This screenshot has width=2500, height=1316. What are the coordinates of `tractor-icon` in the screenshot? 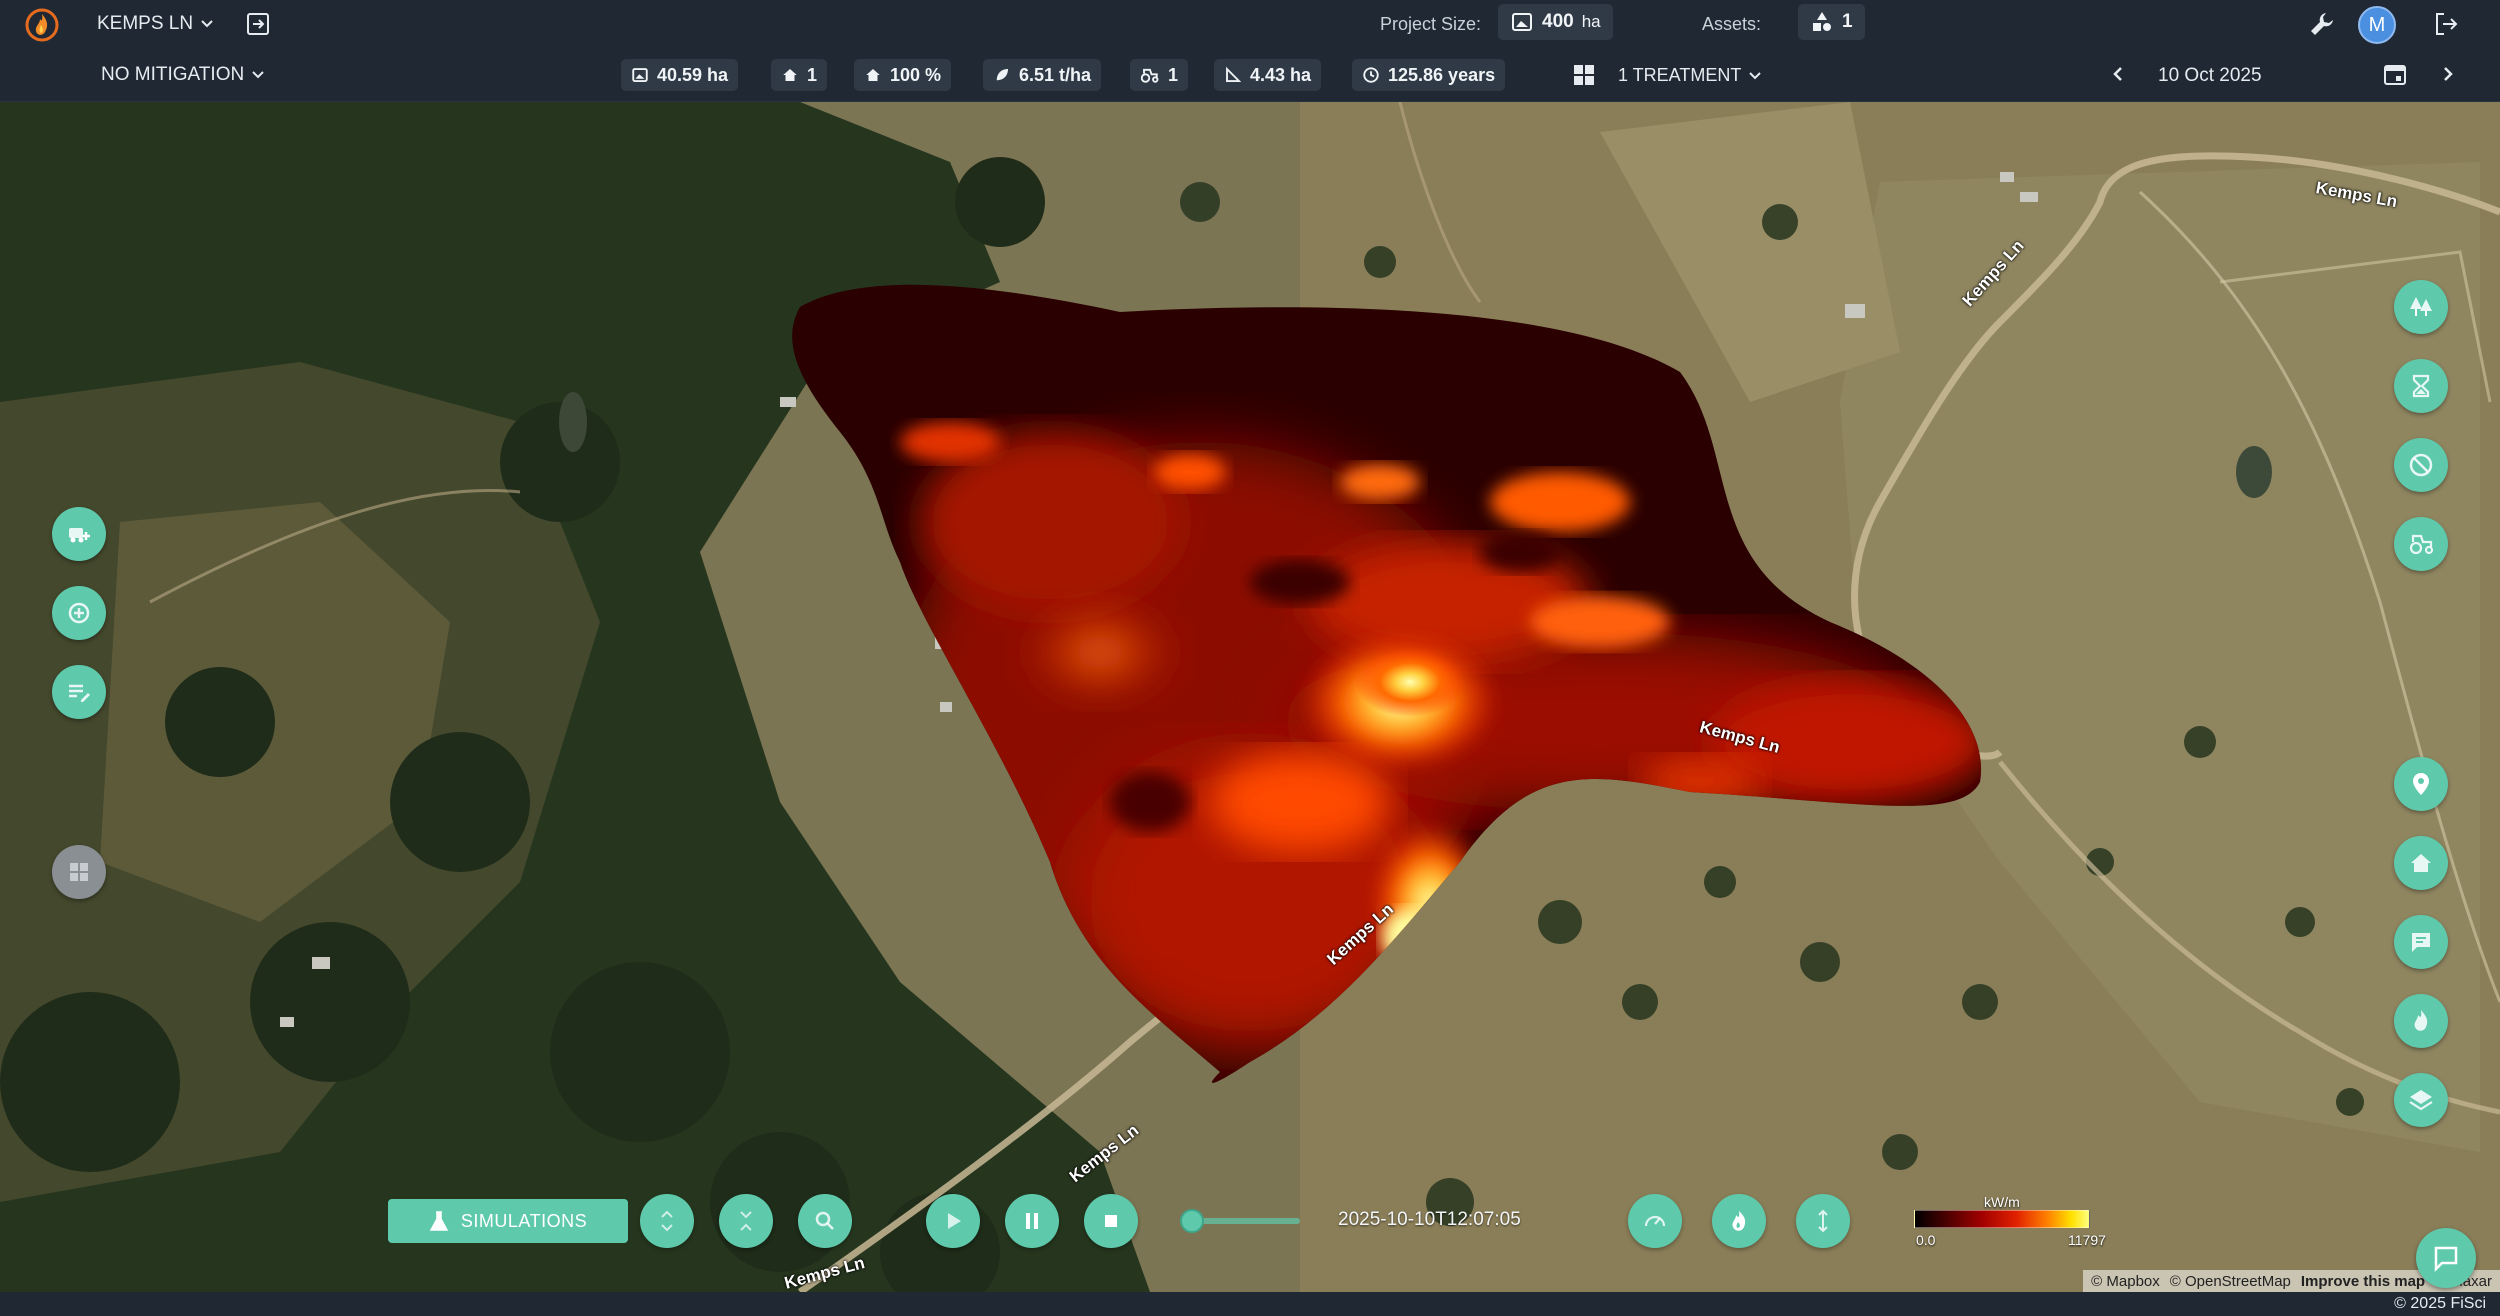 It's located at (1150, 75).